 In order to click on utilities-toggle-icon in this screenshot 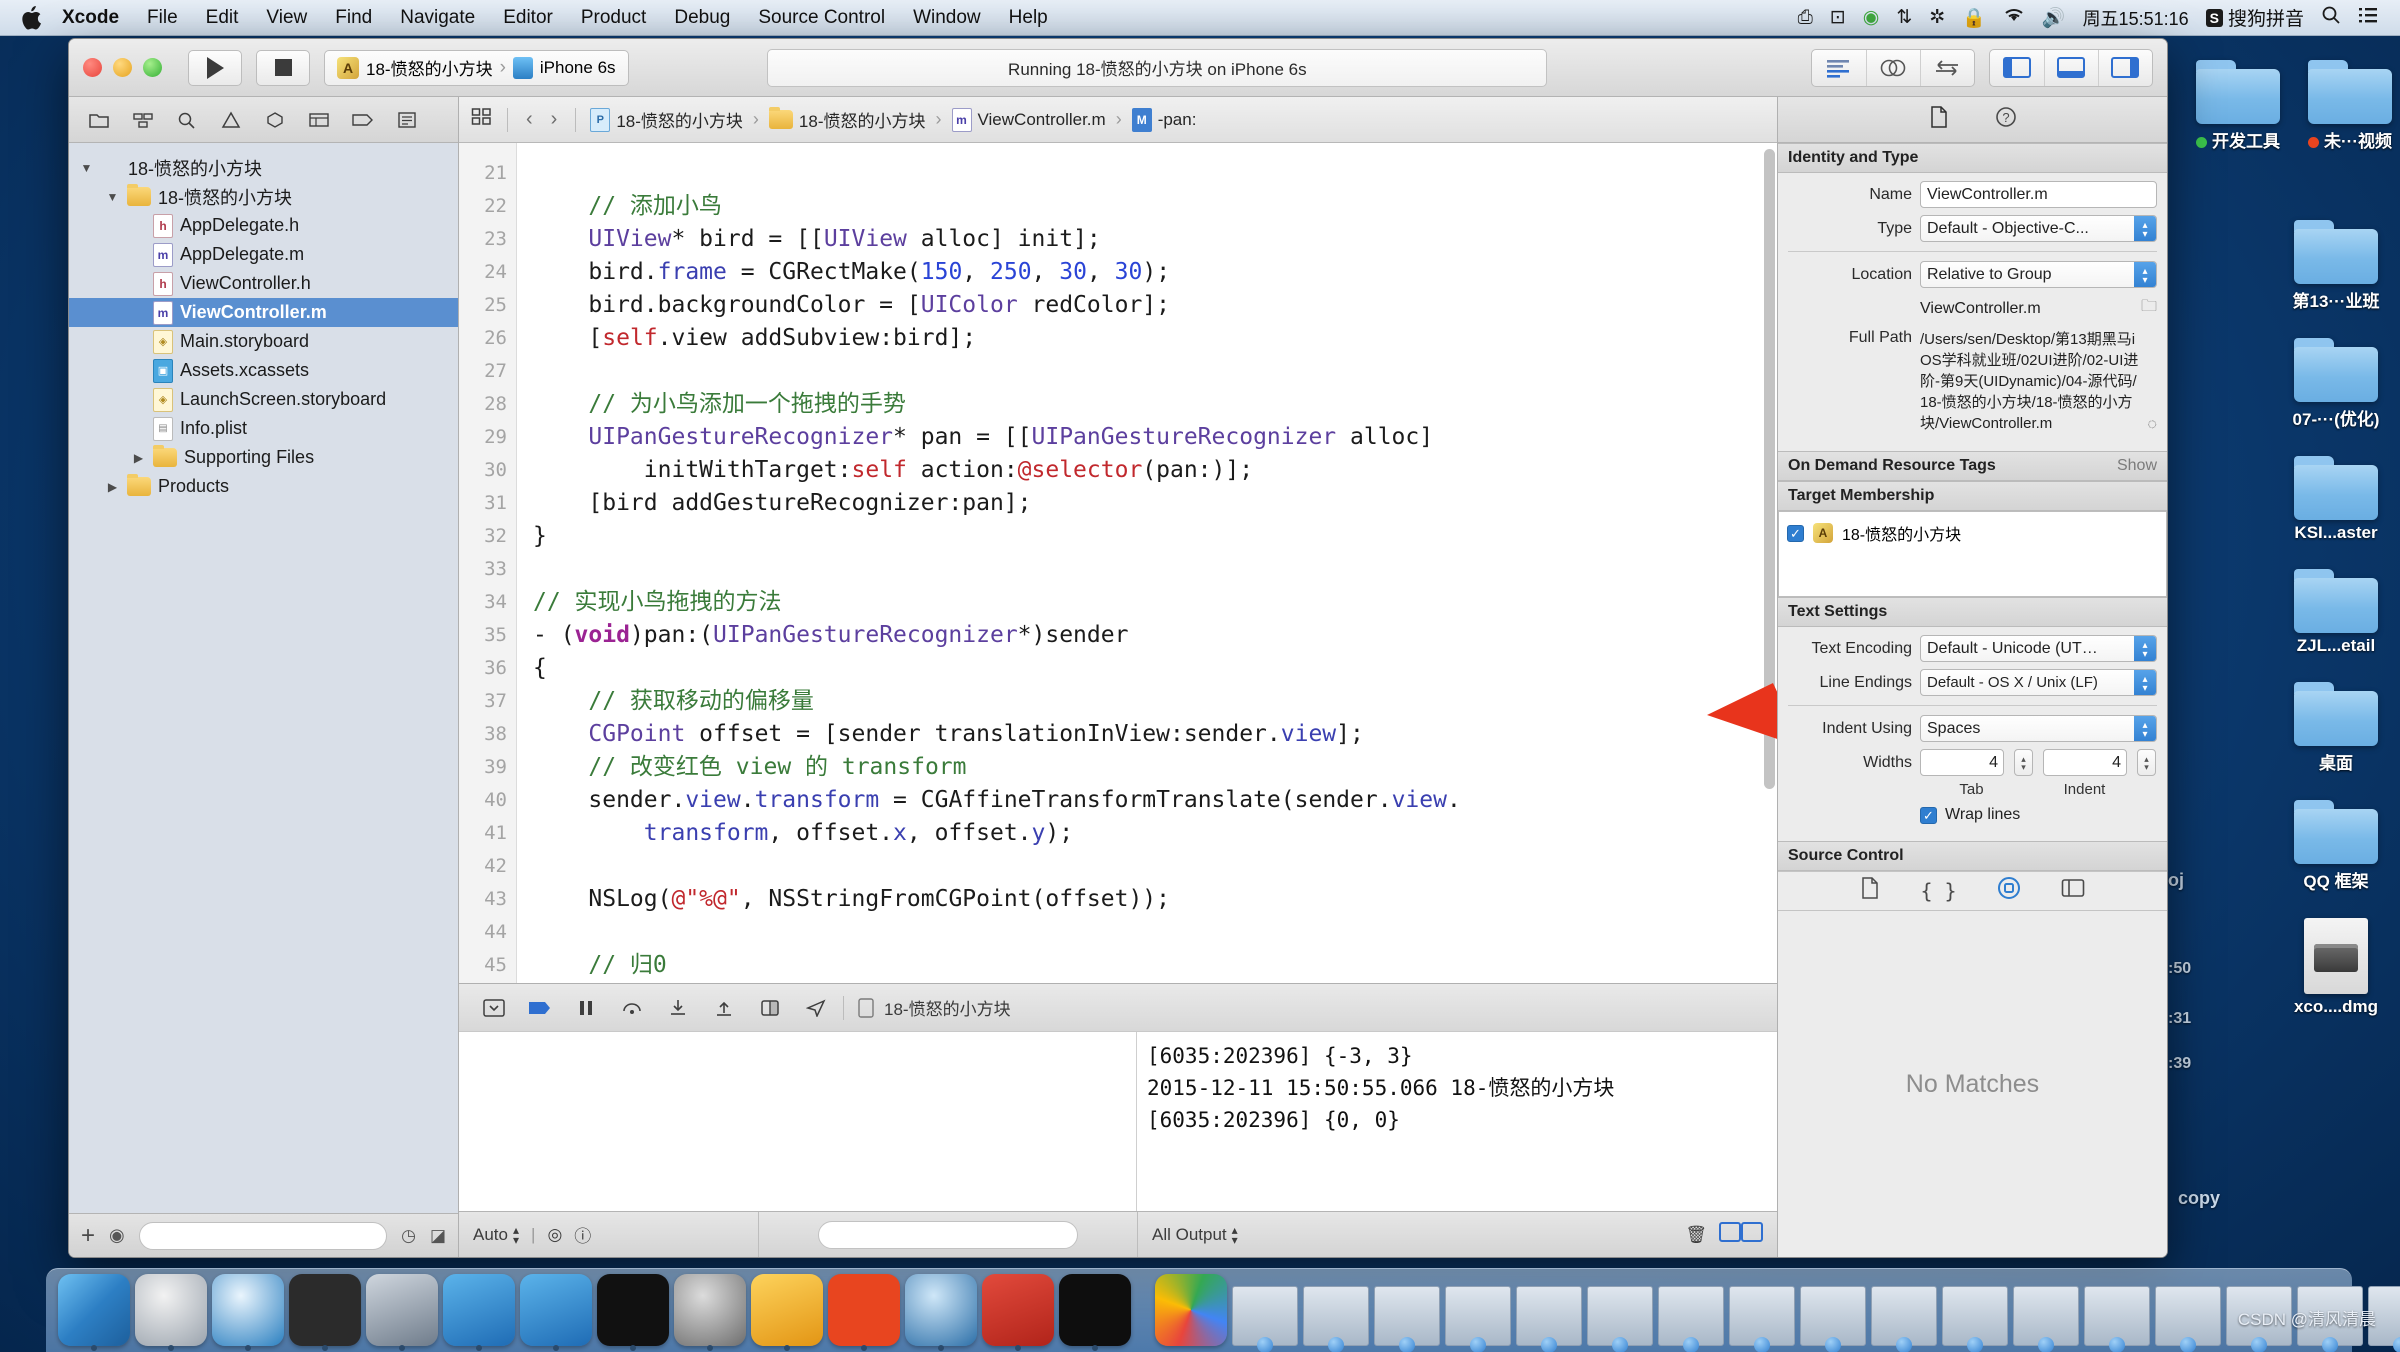, I will do `click(2124, 67)`.